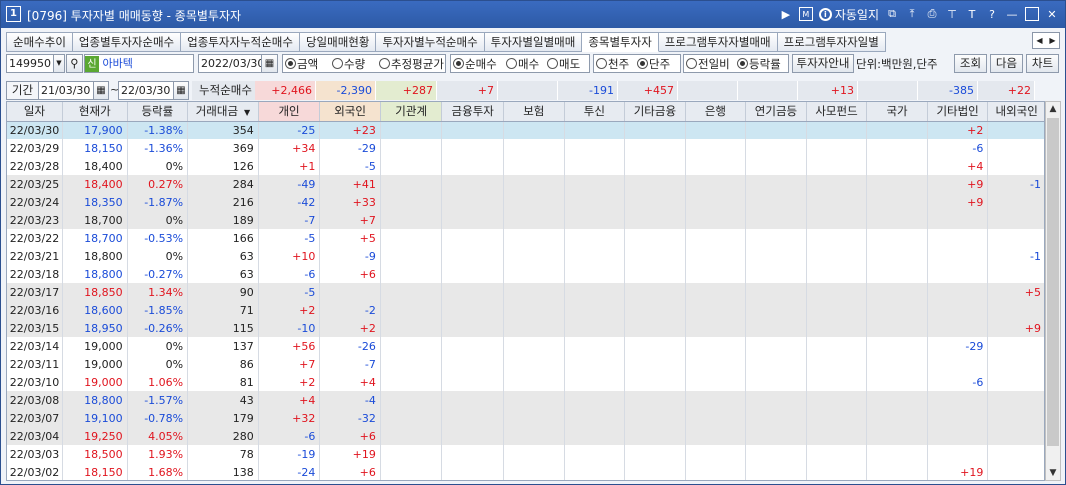 The height and width of the screenshot is (485, 1066). I want to click on column-header: 투신, so click(595, 112).